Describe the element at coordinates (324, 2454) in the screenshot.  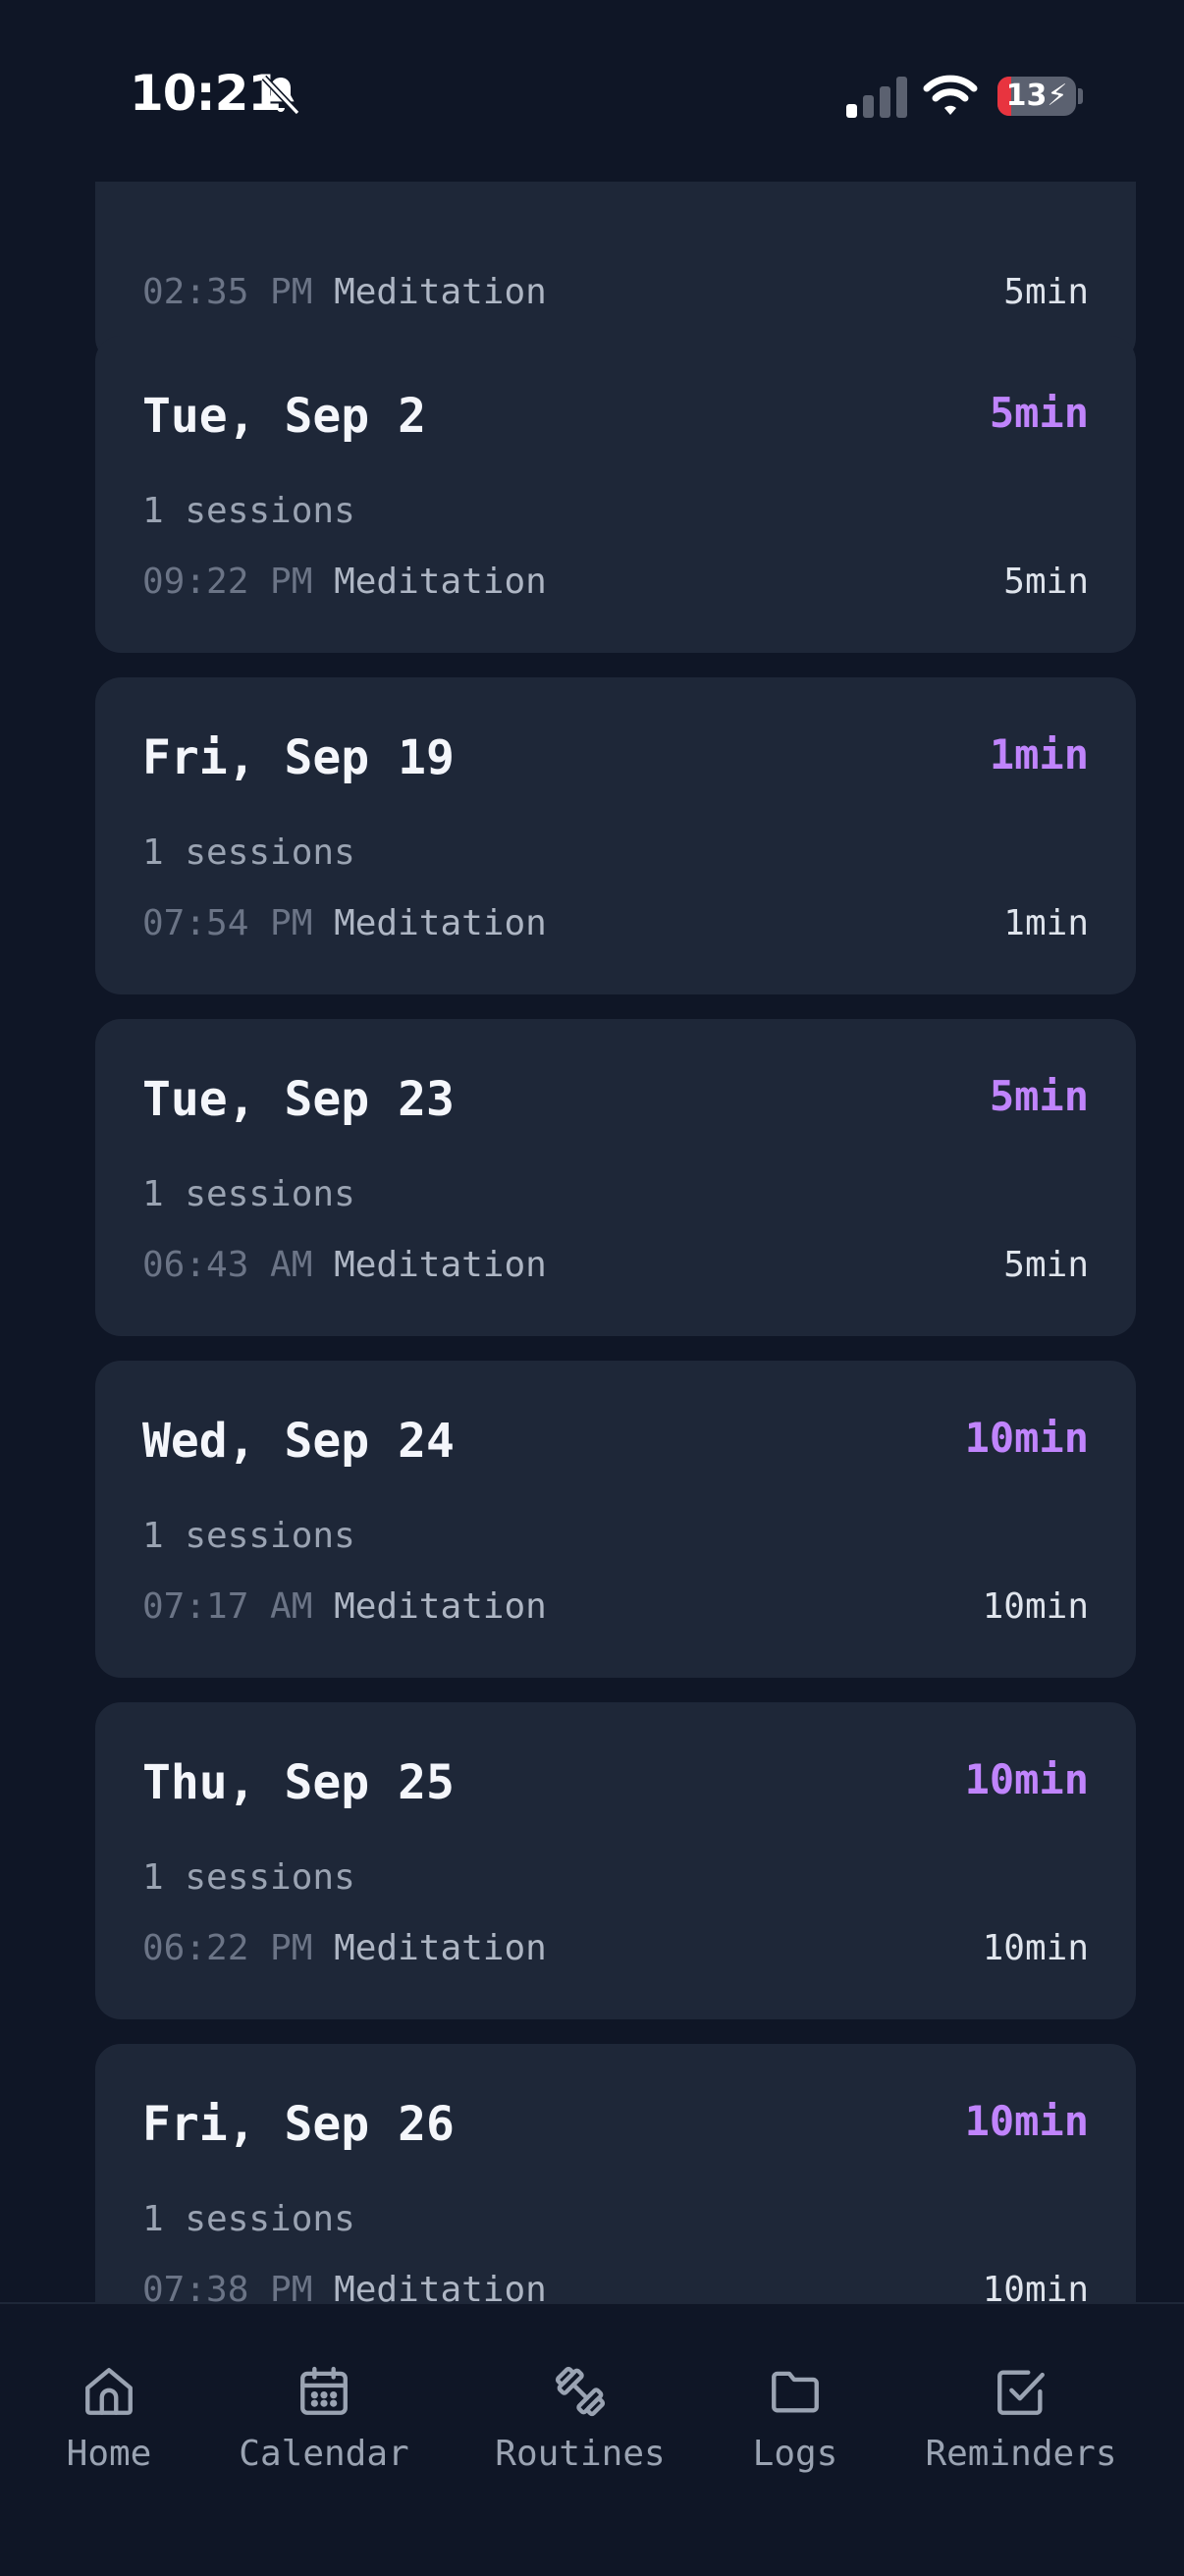
I see `nav-label-calendar: Calendar` at that location.